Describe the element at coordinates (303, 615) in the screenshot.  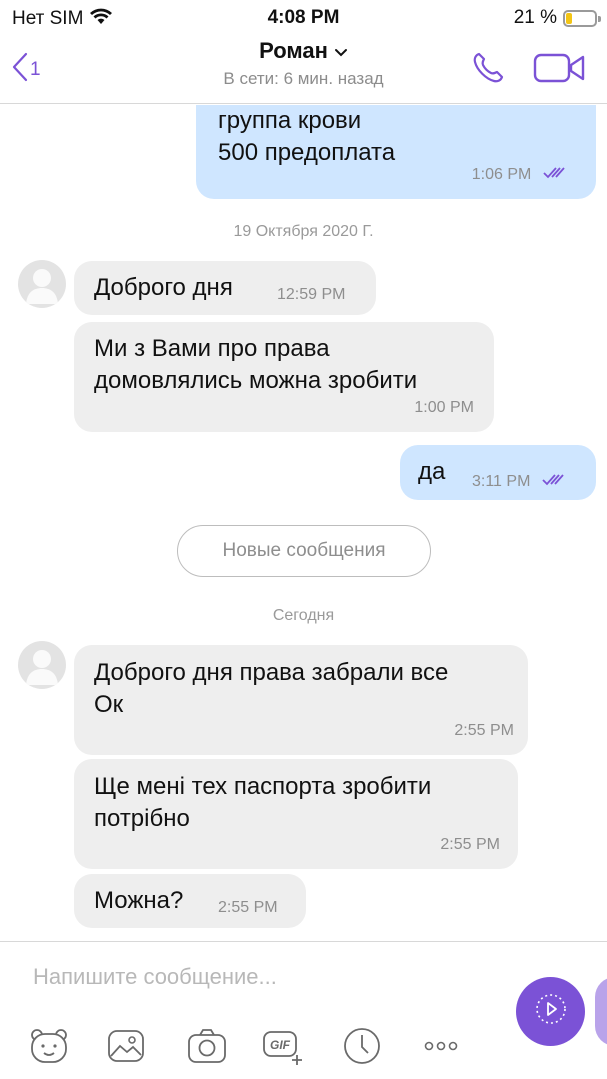
I see `date-separator: Сегодня` at that location.